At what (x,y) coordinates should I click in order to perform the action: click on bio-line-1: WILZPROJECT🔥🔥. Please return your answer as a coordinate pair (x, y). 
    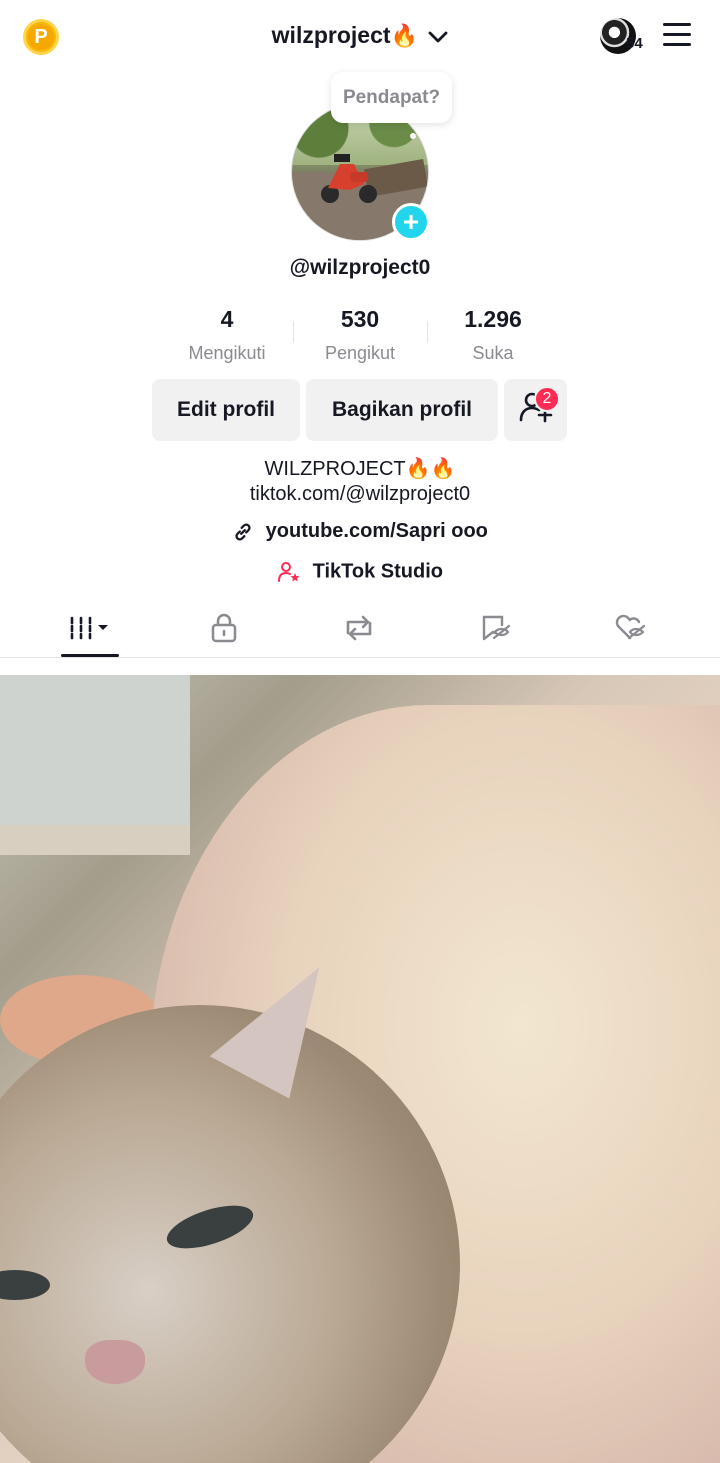
    Looking at the image, I should click on (360, 469).